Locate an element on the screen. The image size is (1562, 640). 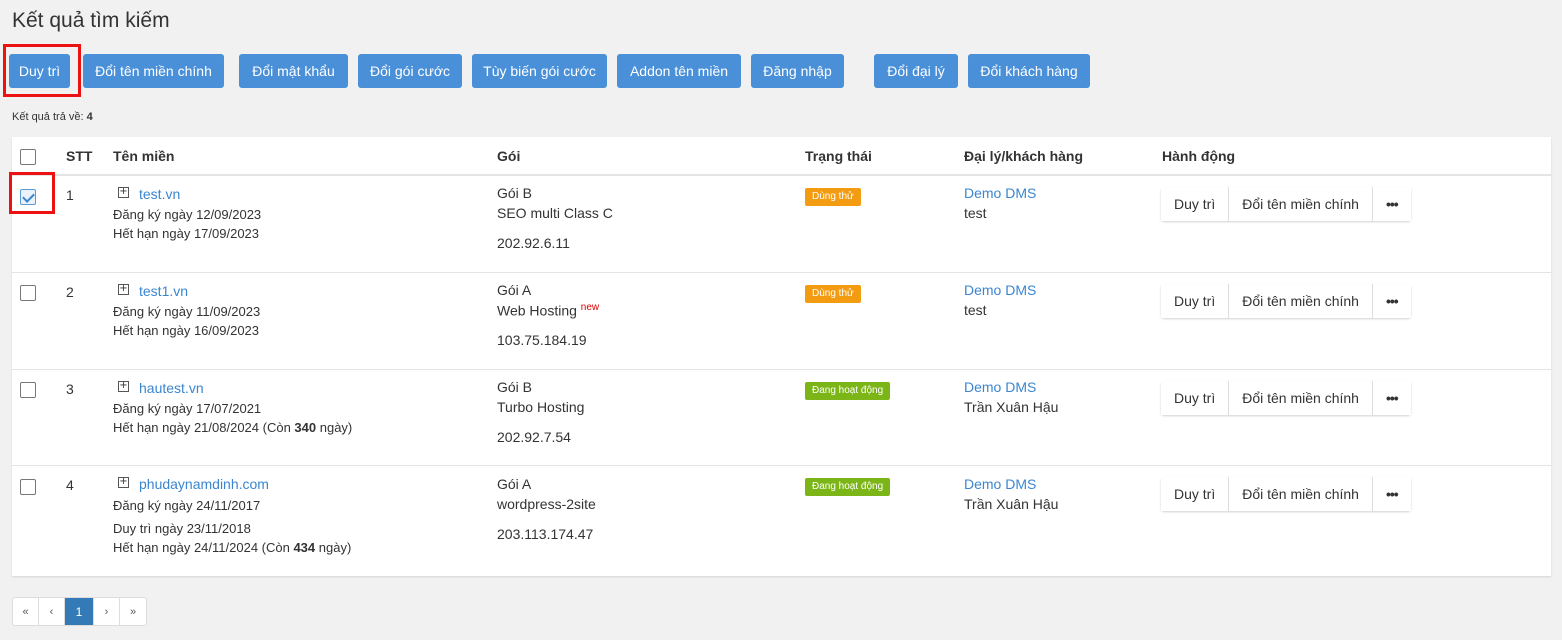
customize-package-button: Tùy biến gói cước is located at coordinates (539, 71).